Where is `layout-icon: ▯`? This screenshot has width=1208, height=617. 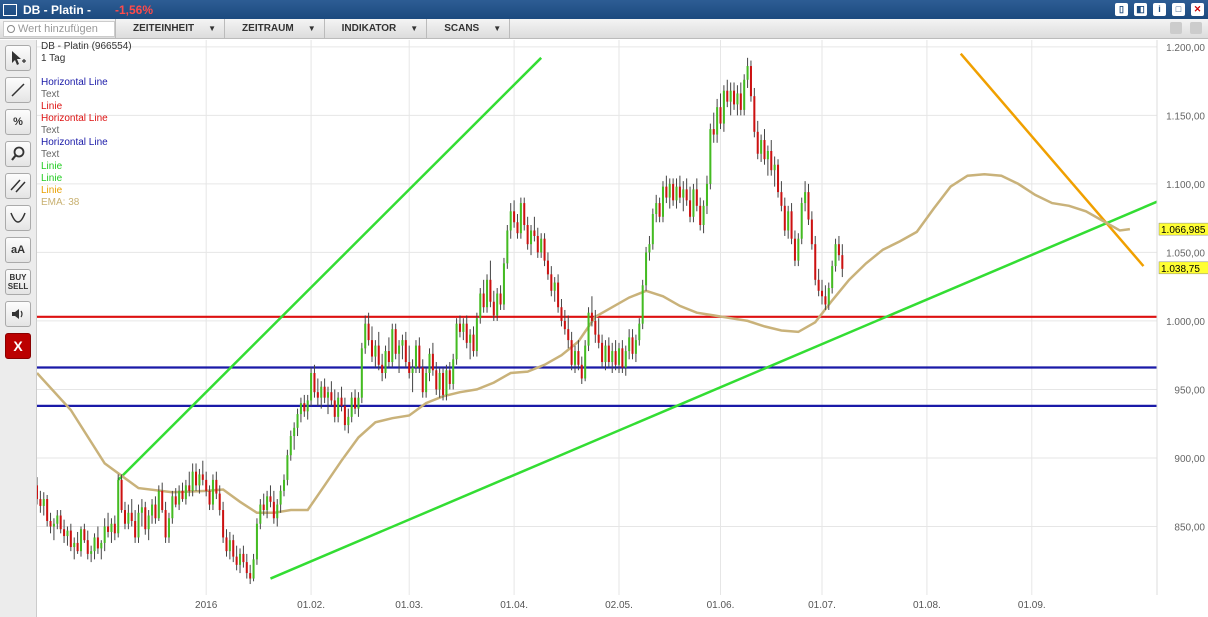
layout-icon: ▯ is located at coordinates (1121, 9).